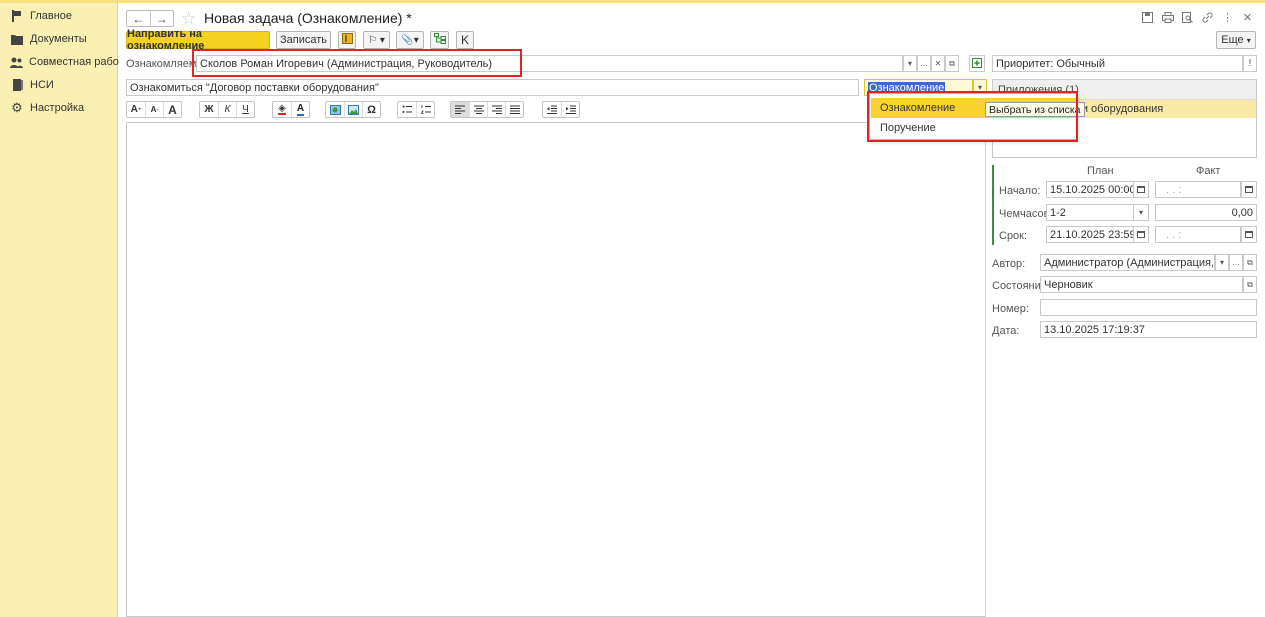 Image resolution: width=1265 pixels, height=617 pixels. What do you see at coordinates (1117, 63) in the screenshot?
I see `priority-field: Приоритет: Обычный` at bounding box center [1117, 63].